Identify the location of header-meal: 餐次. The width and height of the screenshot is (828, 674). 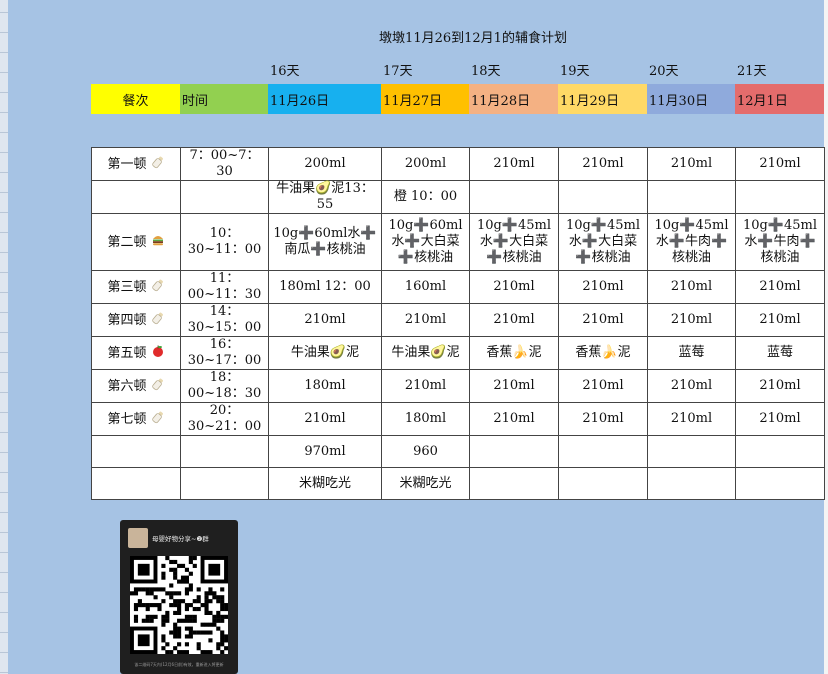
(135, 99).